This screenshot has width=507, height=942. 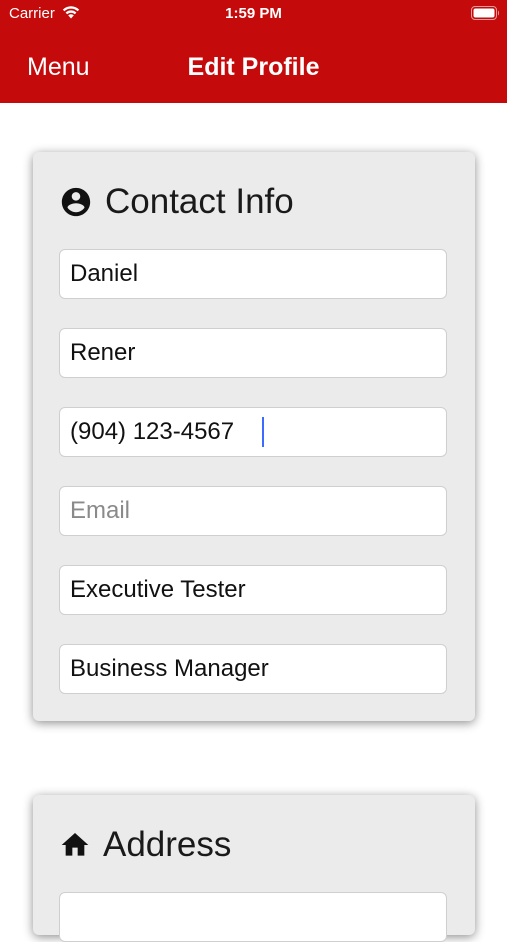 I want to click on navigation-bar: Menu Edit Profile, so click(x=253, y=66).